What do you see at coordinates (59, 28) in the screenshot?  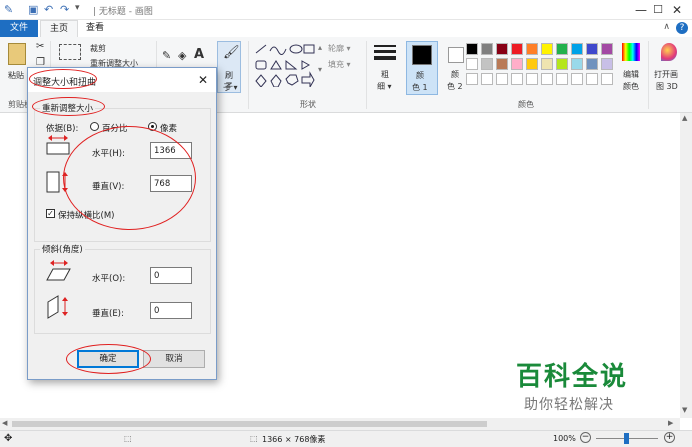 I see `tab-home: 主页` at bounding box center [59, 28].